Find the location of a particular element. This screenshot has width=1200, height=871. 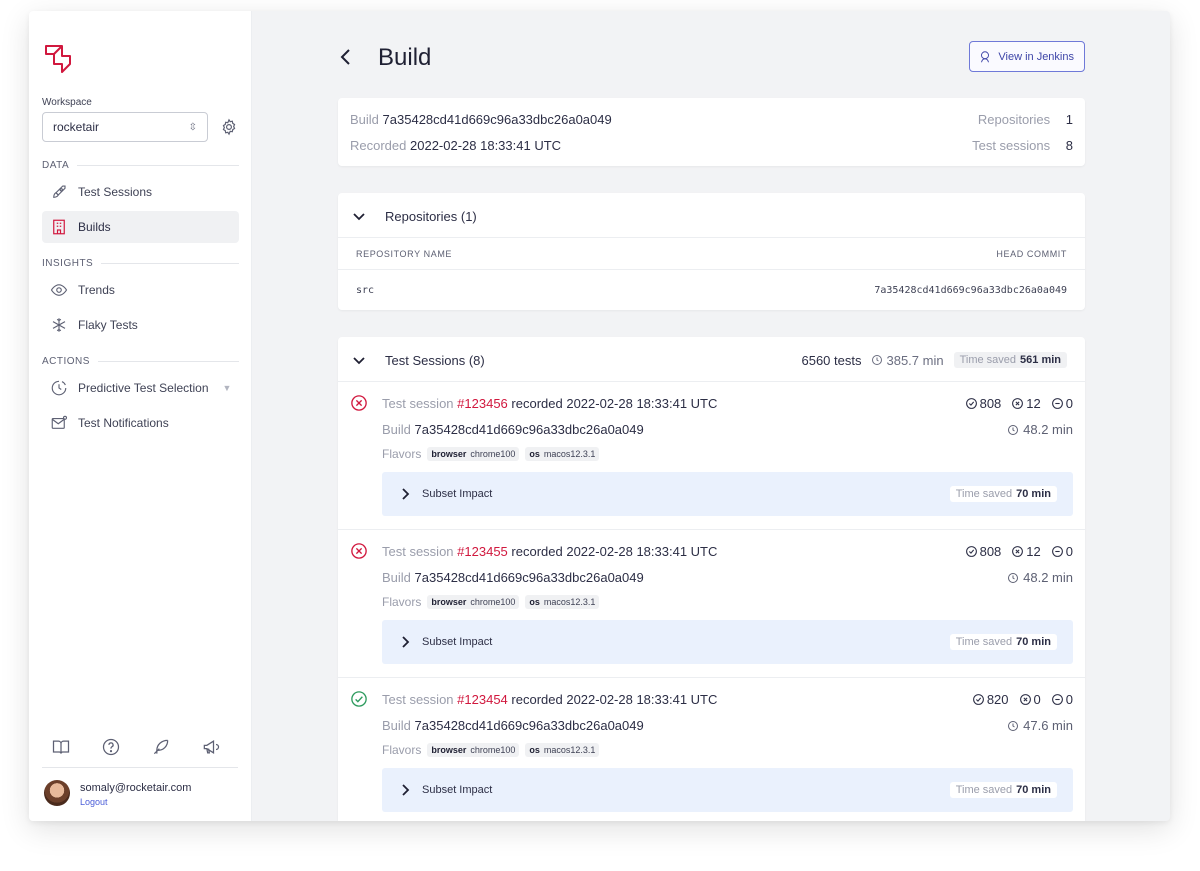

megaphone-icon is located at coordinates (211, 747).